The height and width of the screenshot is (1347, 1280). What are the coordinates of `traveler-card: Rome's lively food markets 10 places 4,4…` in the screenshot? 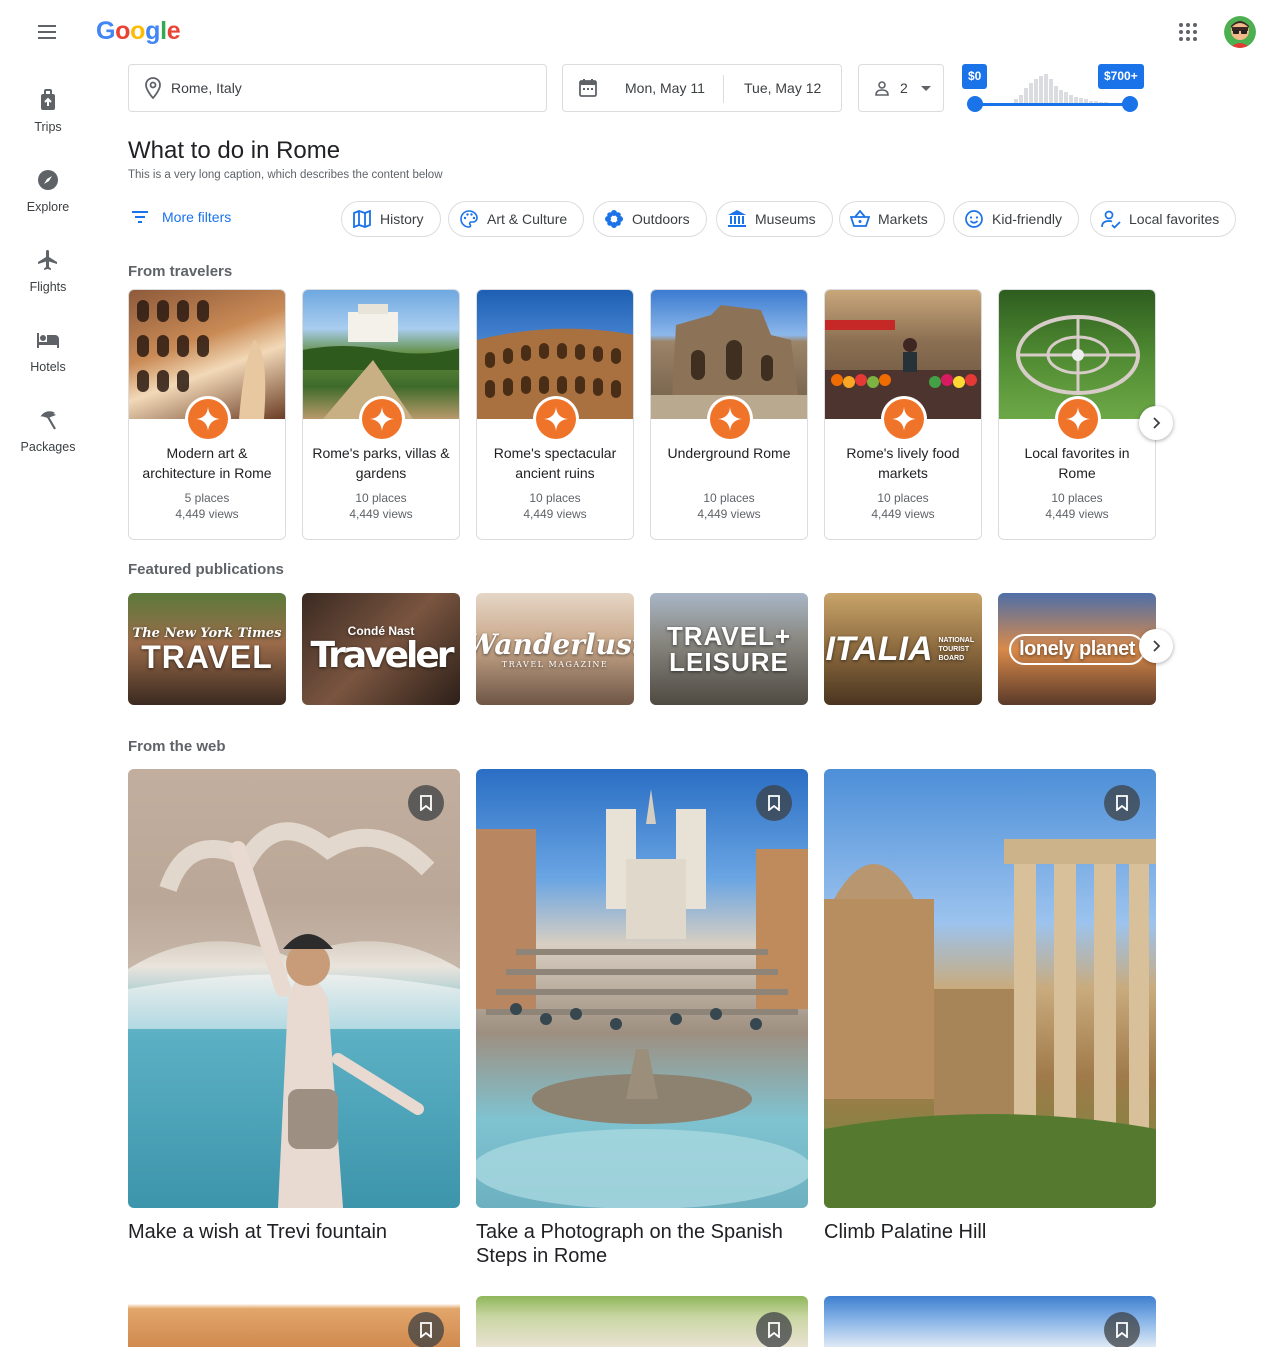 It's located at (903, 414).